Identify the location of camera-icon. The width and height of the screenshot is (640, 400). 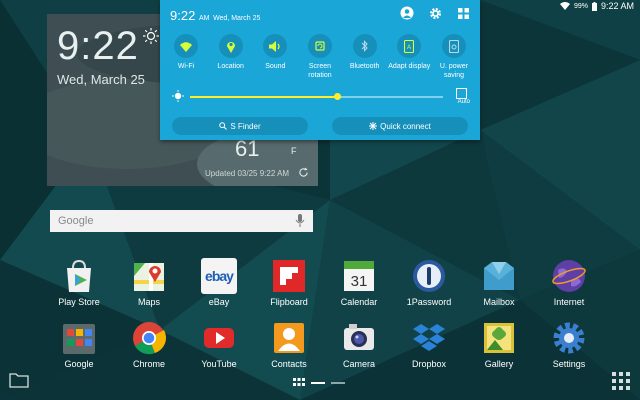
(359, 337).